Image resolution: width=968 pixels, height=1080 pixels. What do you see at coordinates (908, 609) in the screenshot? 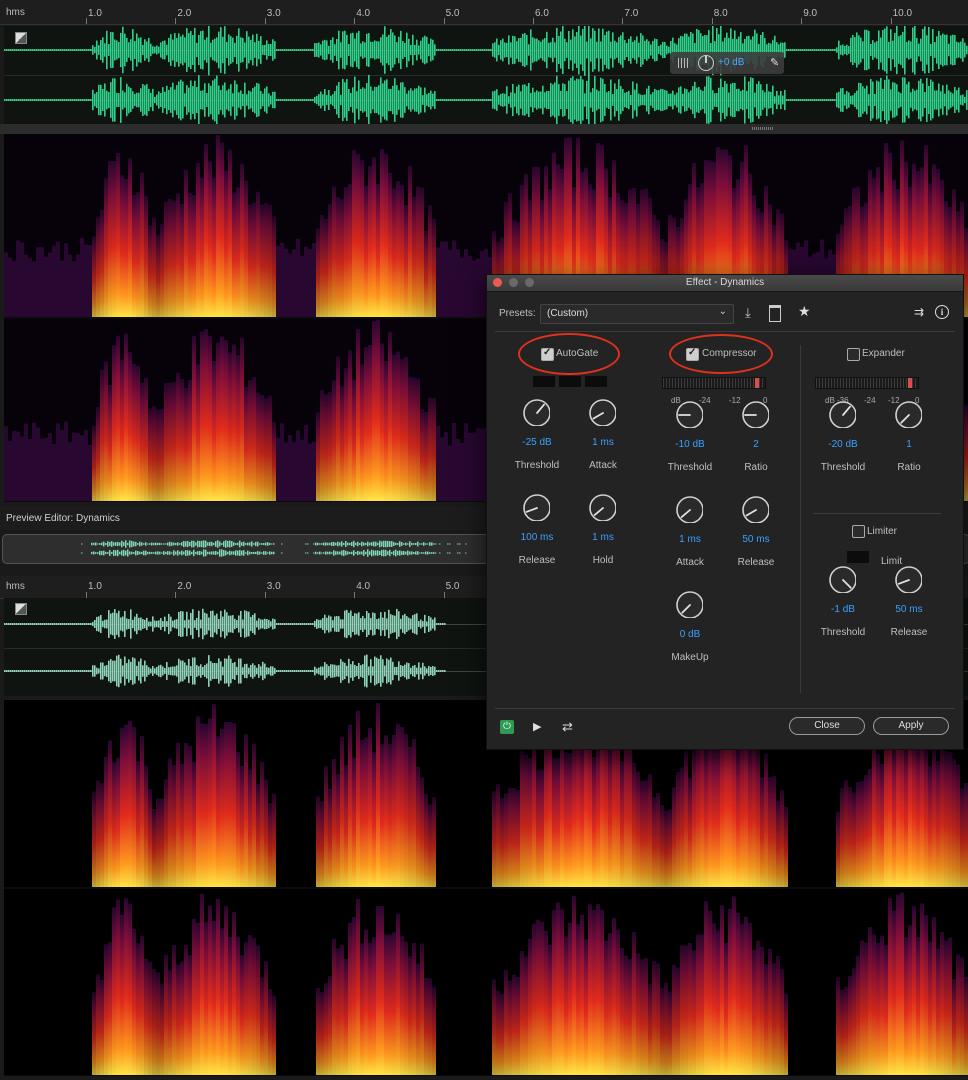
I see `limiter-release-value: 50 ms` at bounding box center [908, 609].